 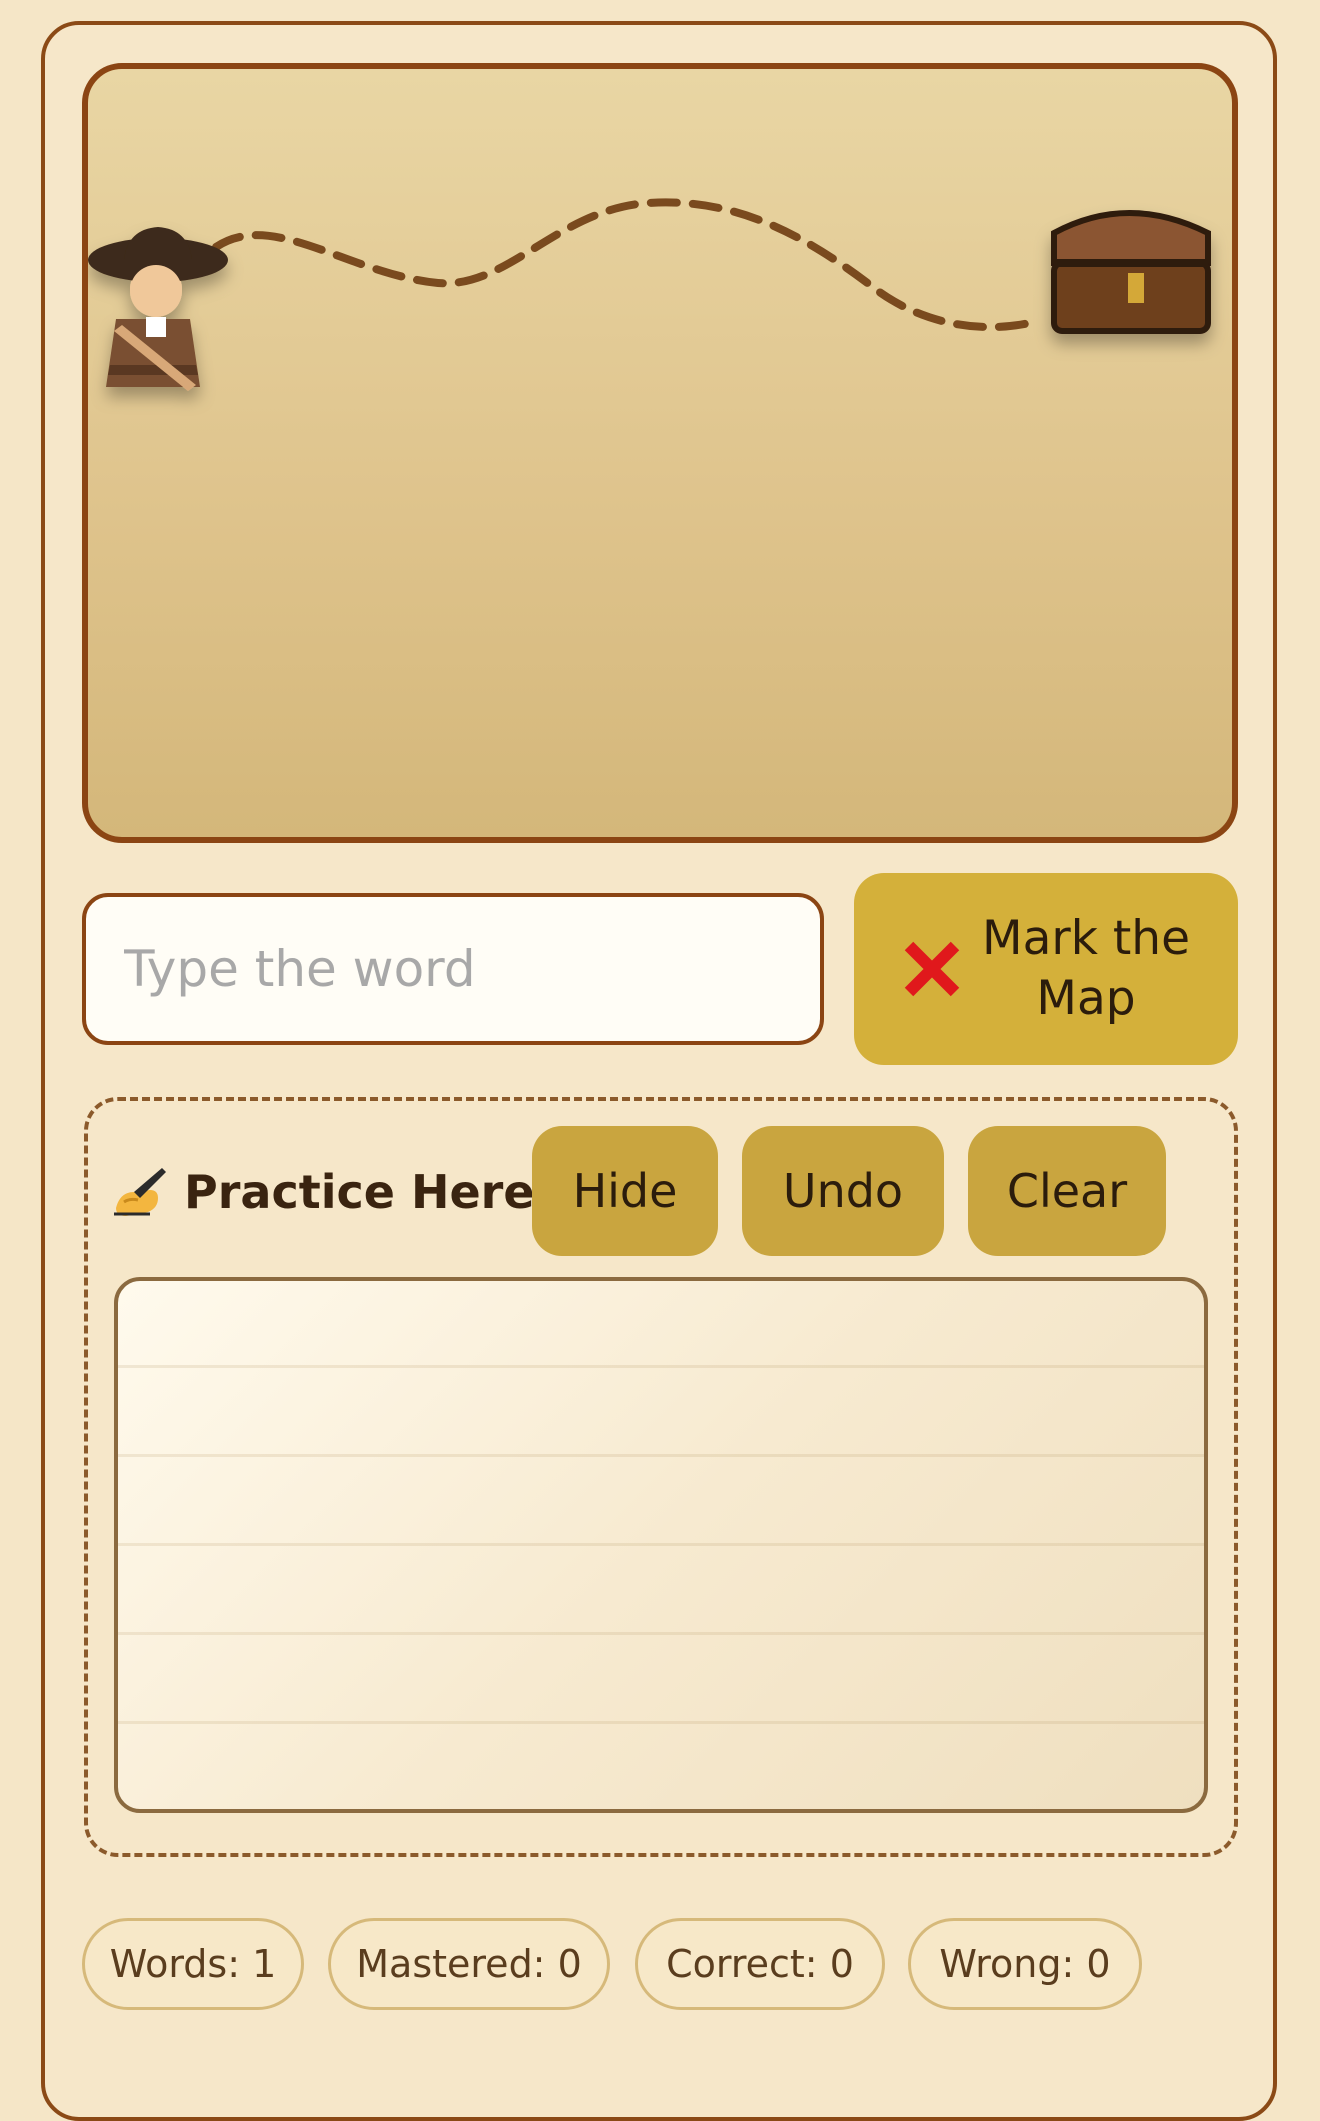 I want to click on undo-button: Undo, so click(x=843, y=1191).